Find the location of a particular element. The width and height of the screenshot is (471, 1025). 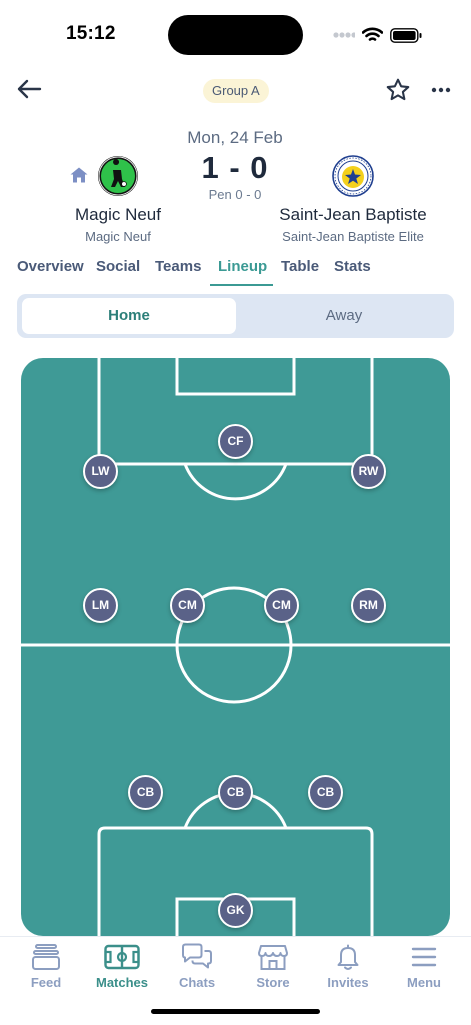

more-dots-icon is located at coordinates (441, 90).